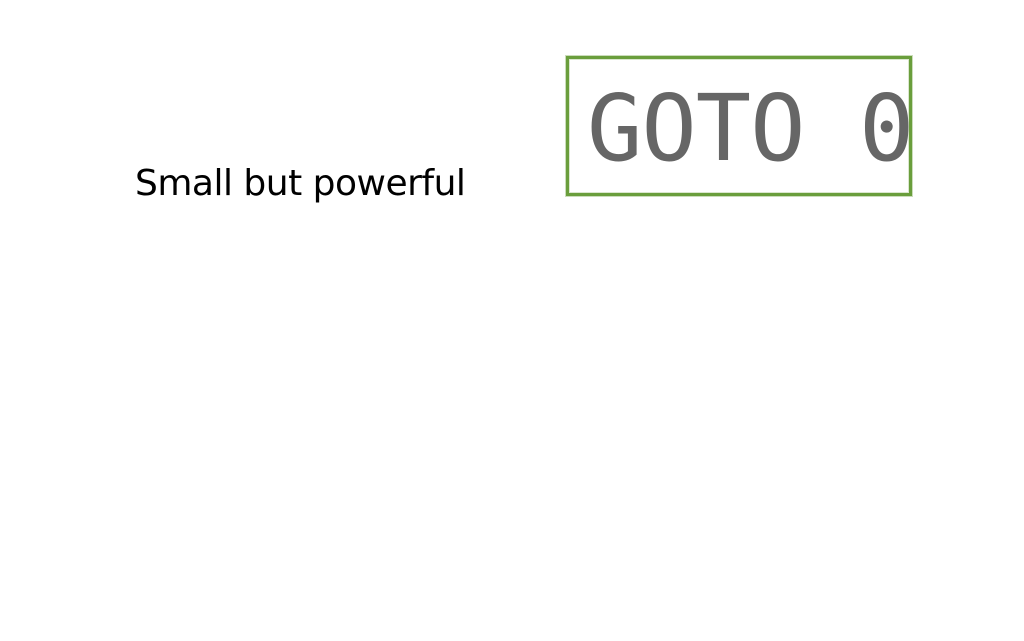 The width and height of the screenshot is (1024, 641). What do you see at coordinates (300, 183) in the screenshot?
I see `slide-tagline: Small but powerful` at bounding box center [300, 183].